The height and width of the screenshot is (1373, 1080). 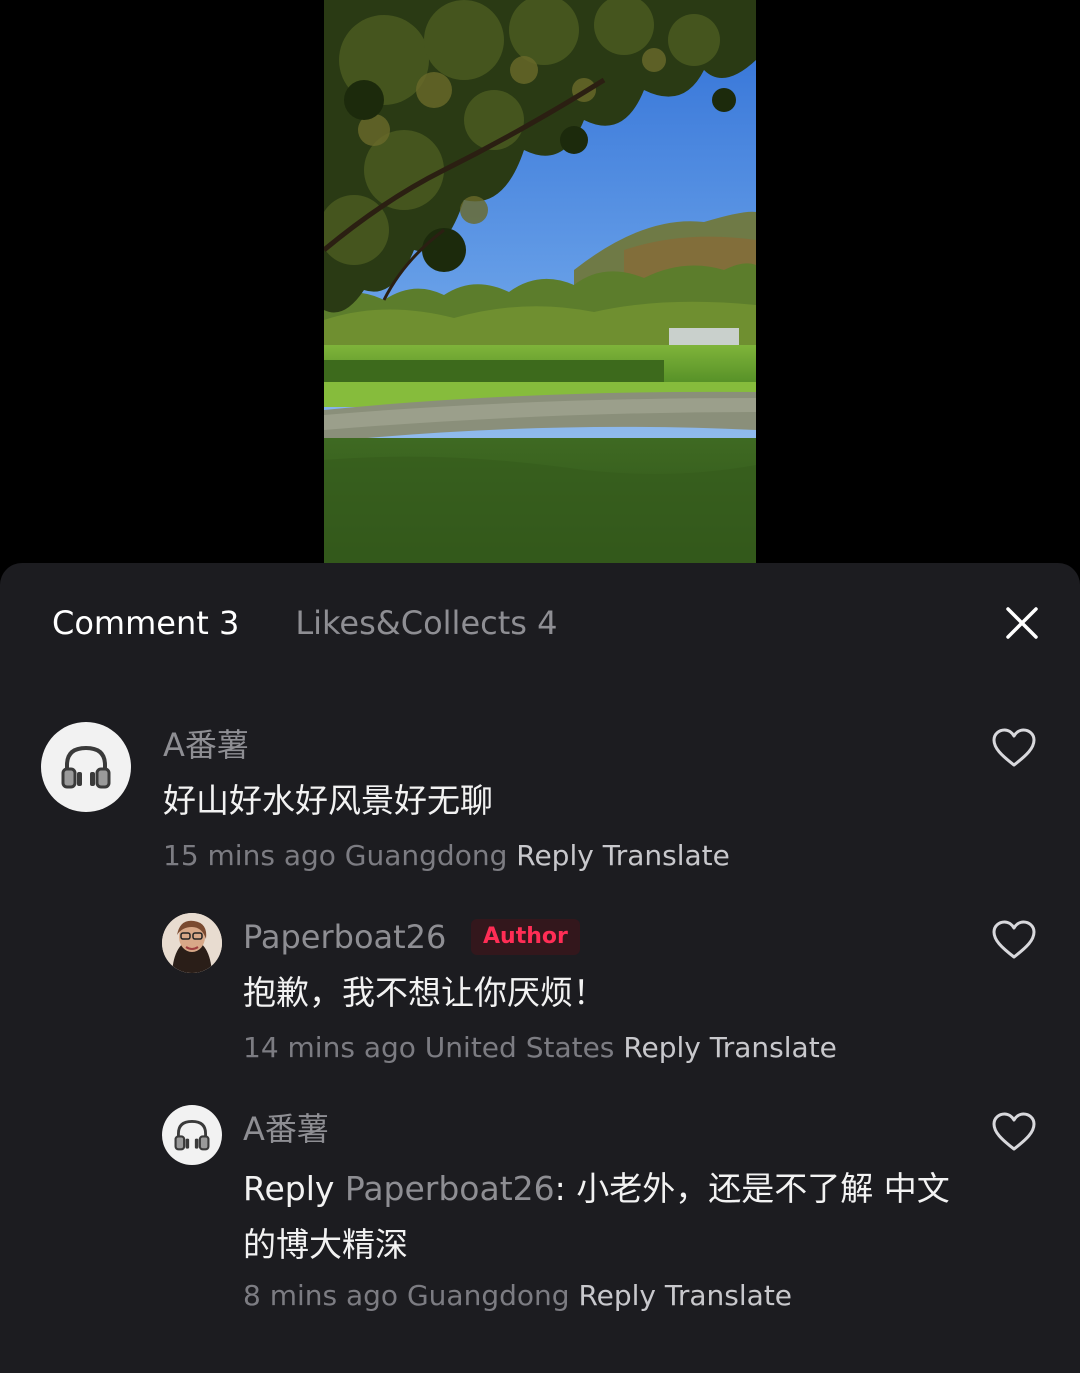 I want to click on comment-meta: 15 mins ago Guangdong Reply Translate, so click(x=446, y=856).